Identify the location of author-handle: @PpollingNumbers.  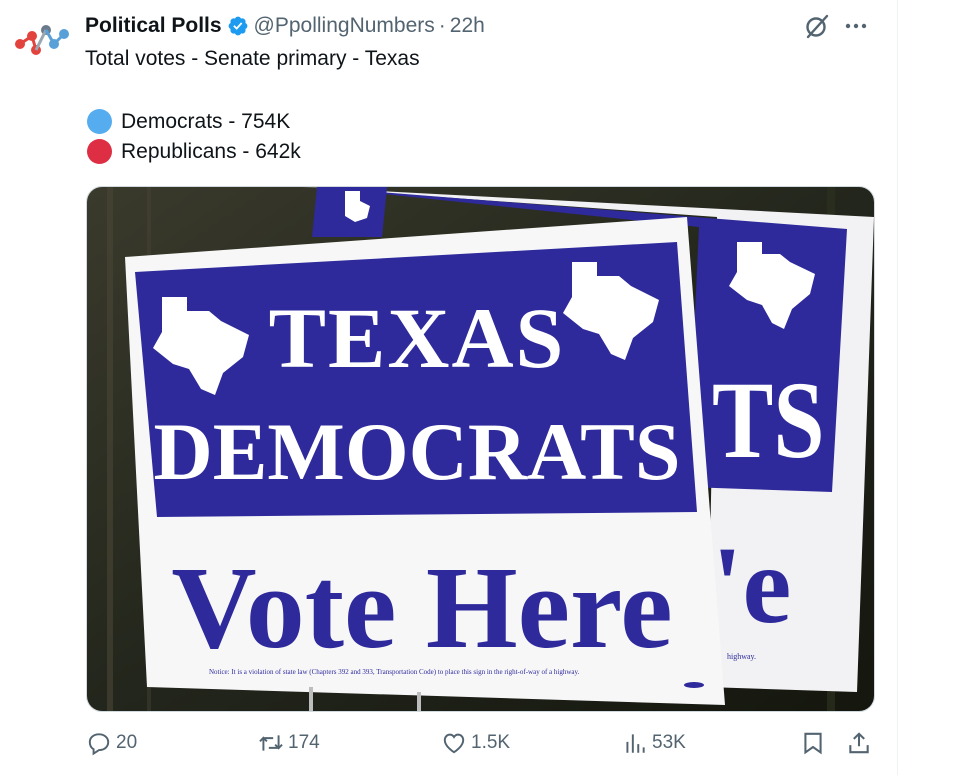
(344, 26).